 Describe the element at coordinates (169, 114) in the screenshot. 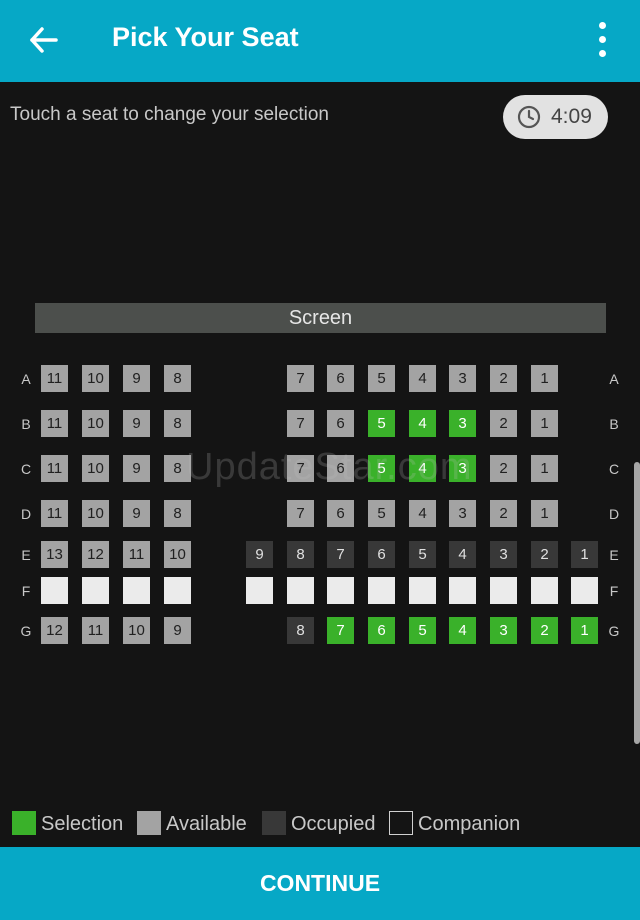

I see `instruction-text: Touch a seat to change your selection` at that location.